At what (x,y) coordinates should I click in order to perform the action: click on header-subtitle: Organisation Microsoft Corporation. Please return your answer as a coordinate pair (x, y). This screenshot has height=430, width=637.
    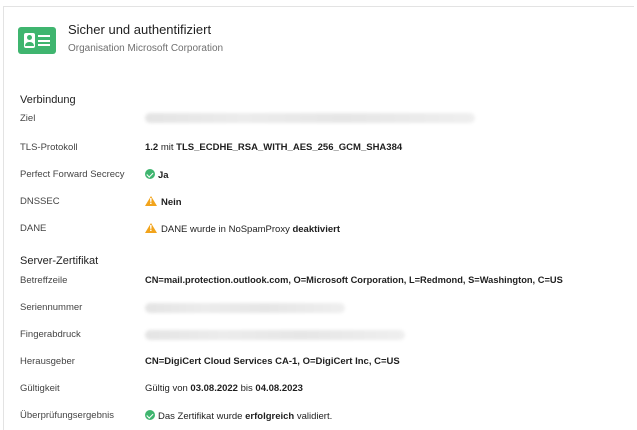
    Looking at the image, I should click on (146, 48).